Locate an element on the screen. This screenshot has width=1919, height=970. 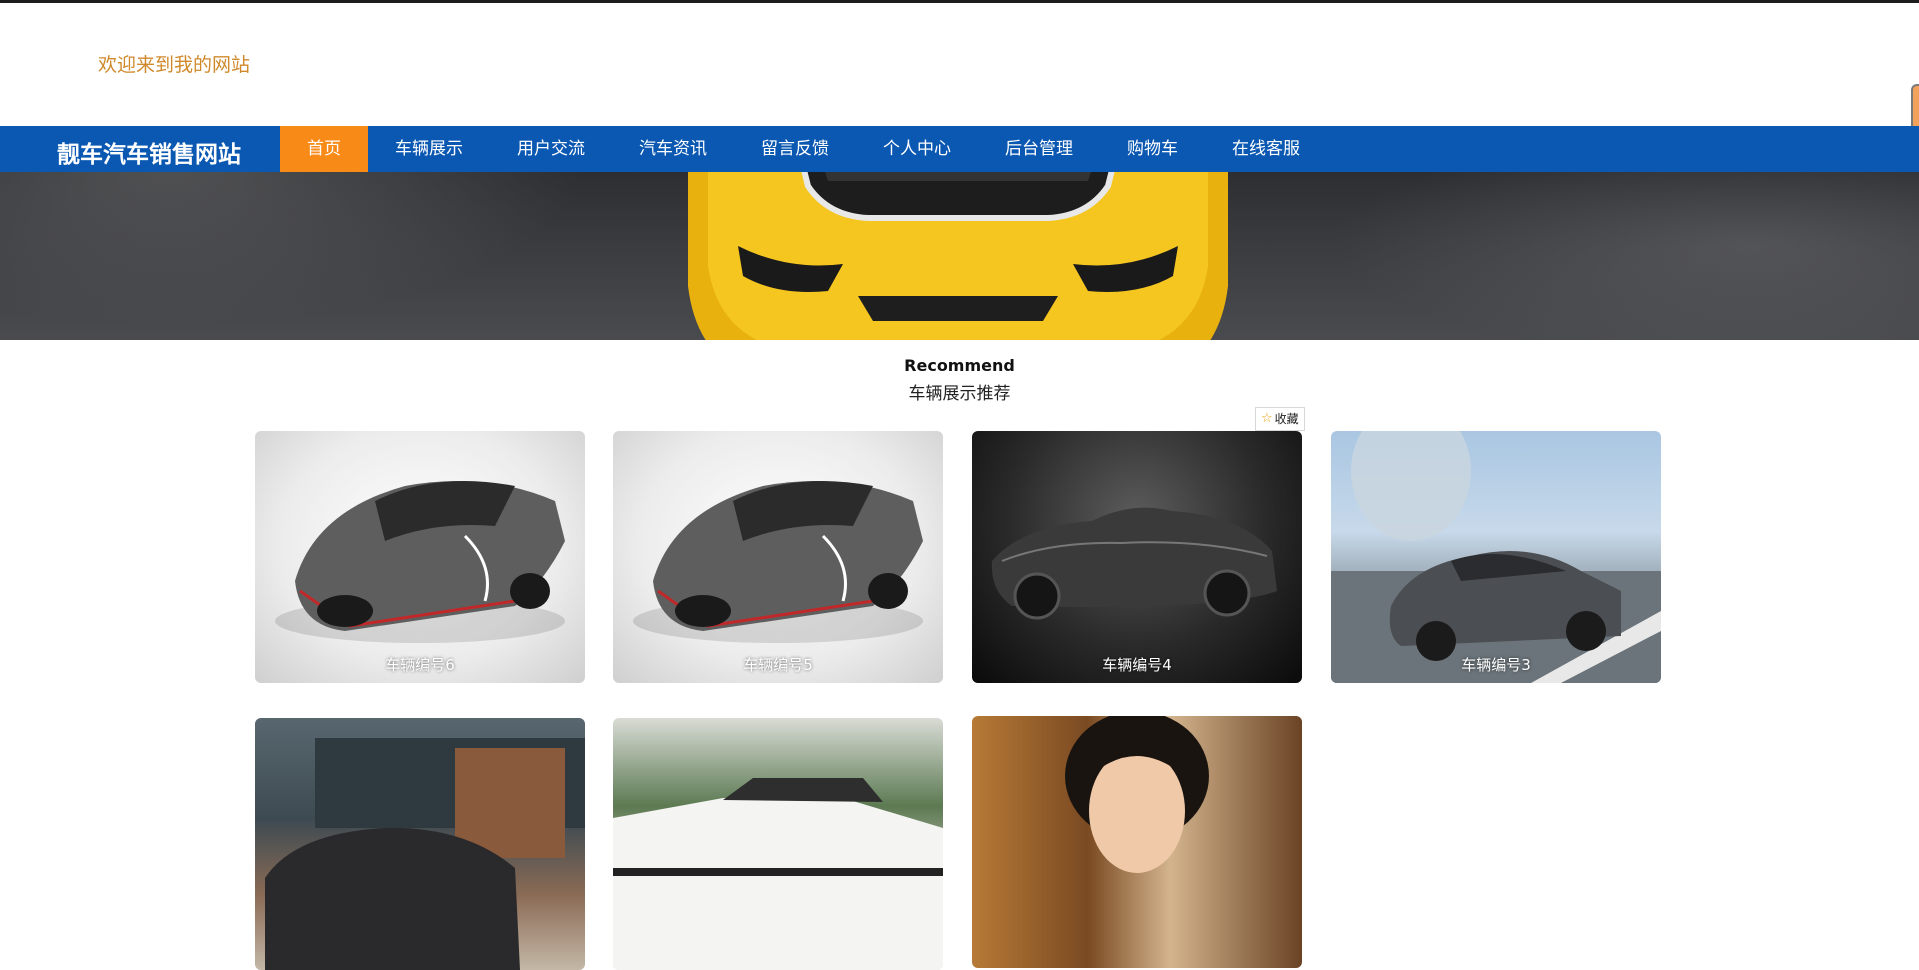
welcome-text: 欢迎来到我的网站 is located at coordinates (174, 65).